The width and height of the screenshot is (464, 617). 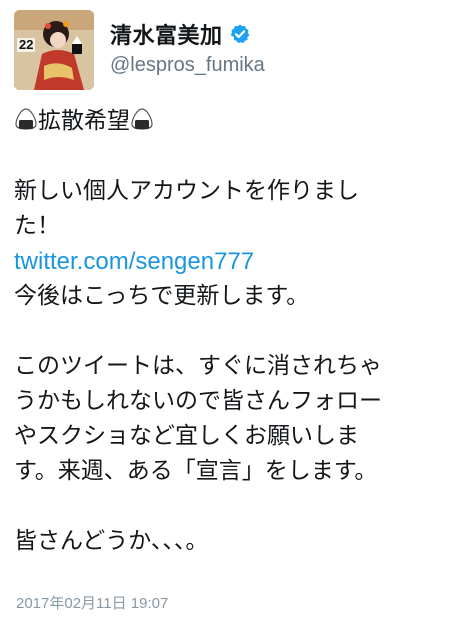 What do you see at coordinates (196, 471) in the screenshot?
I see `tweet-line: す。来週、ある「宣言」をします。` at bounding box center [196, 471].